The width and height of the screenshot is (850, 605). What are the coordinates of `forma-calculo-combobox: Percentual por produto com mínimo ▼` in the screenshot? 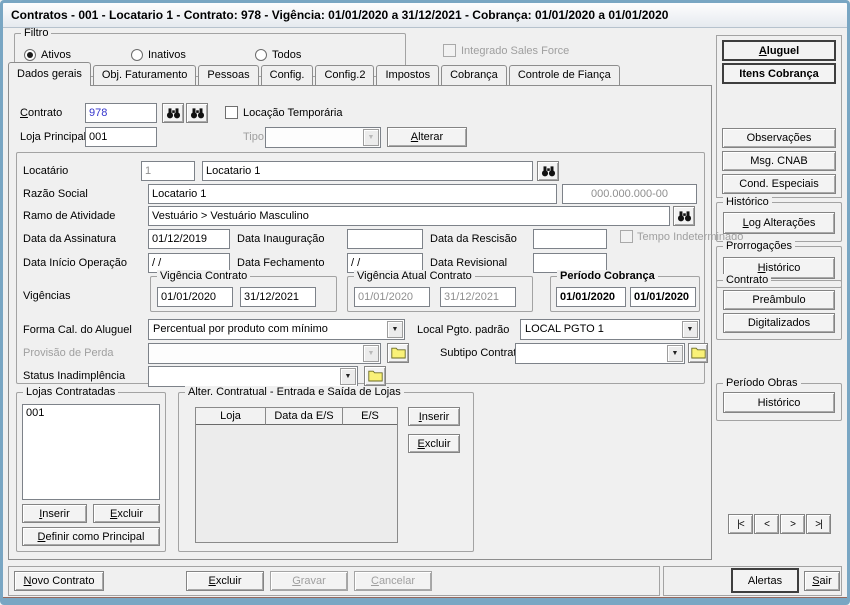 It's located at (276, 329).